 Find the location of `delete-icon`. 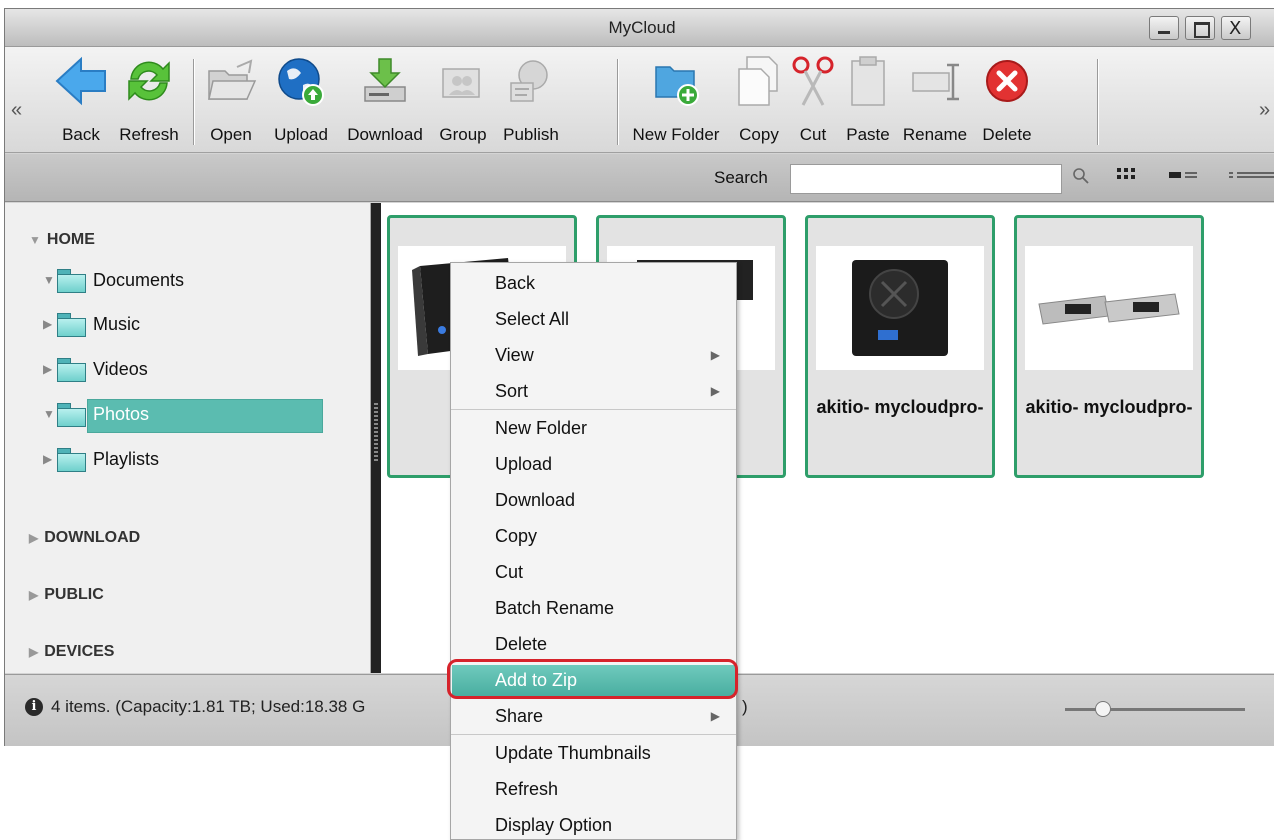

delete-icon is located at coordinates (1007, 81).